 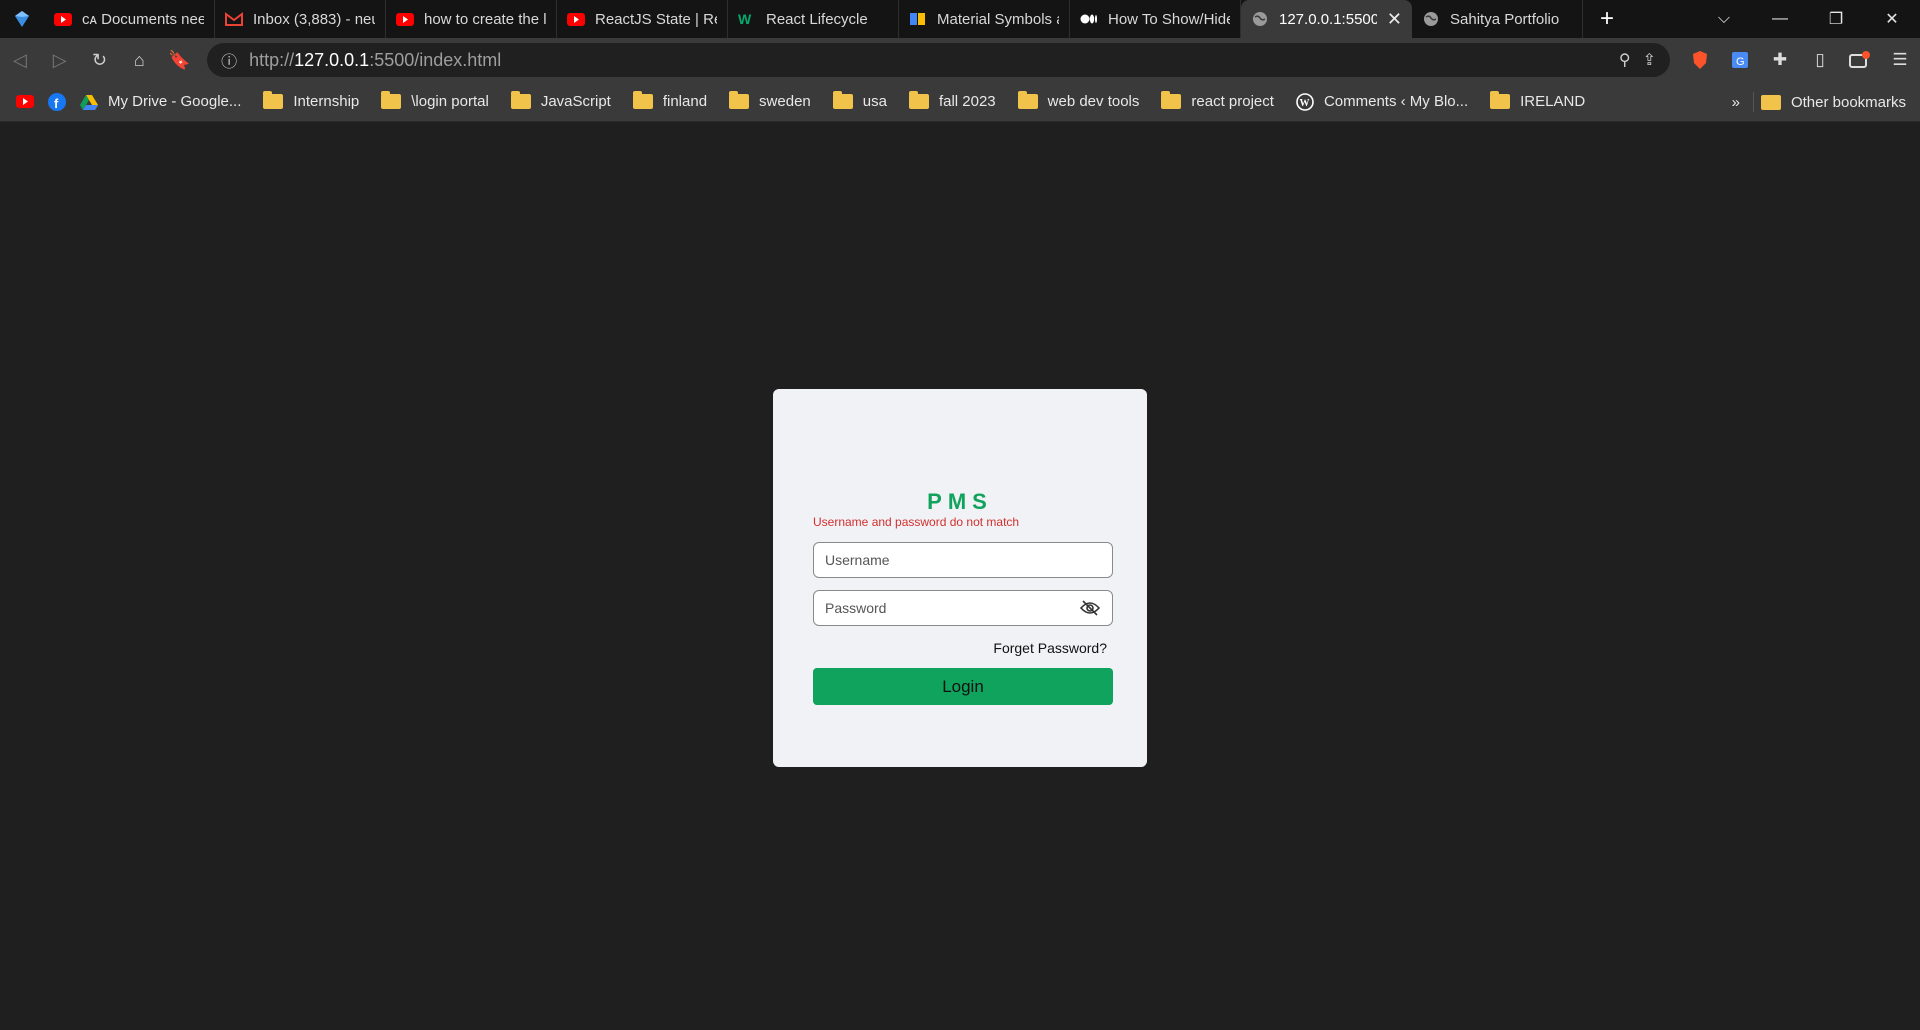 I want to click on tab-title: Inbox (3,883) - neu, so click(x=314, y=19).